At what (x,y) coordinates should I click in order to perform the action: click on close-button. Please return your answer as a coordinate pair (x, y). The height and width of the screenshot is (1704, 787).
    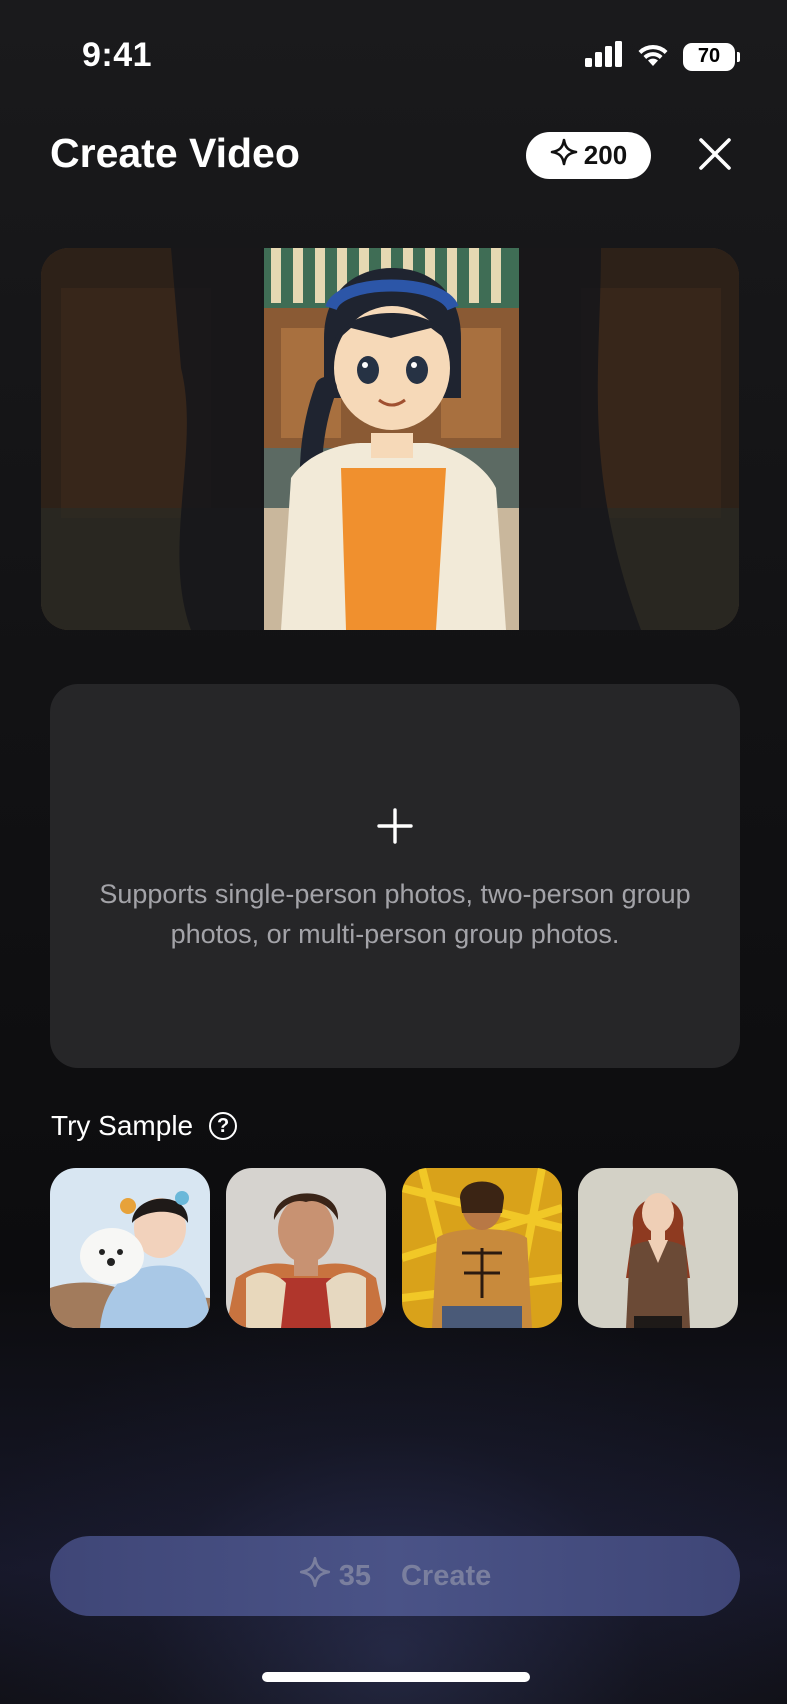
    Looking at the image, I should click on (715, 156).